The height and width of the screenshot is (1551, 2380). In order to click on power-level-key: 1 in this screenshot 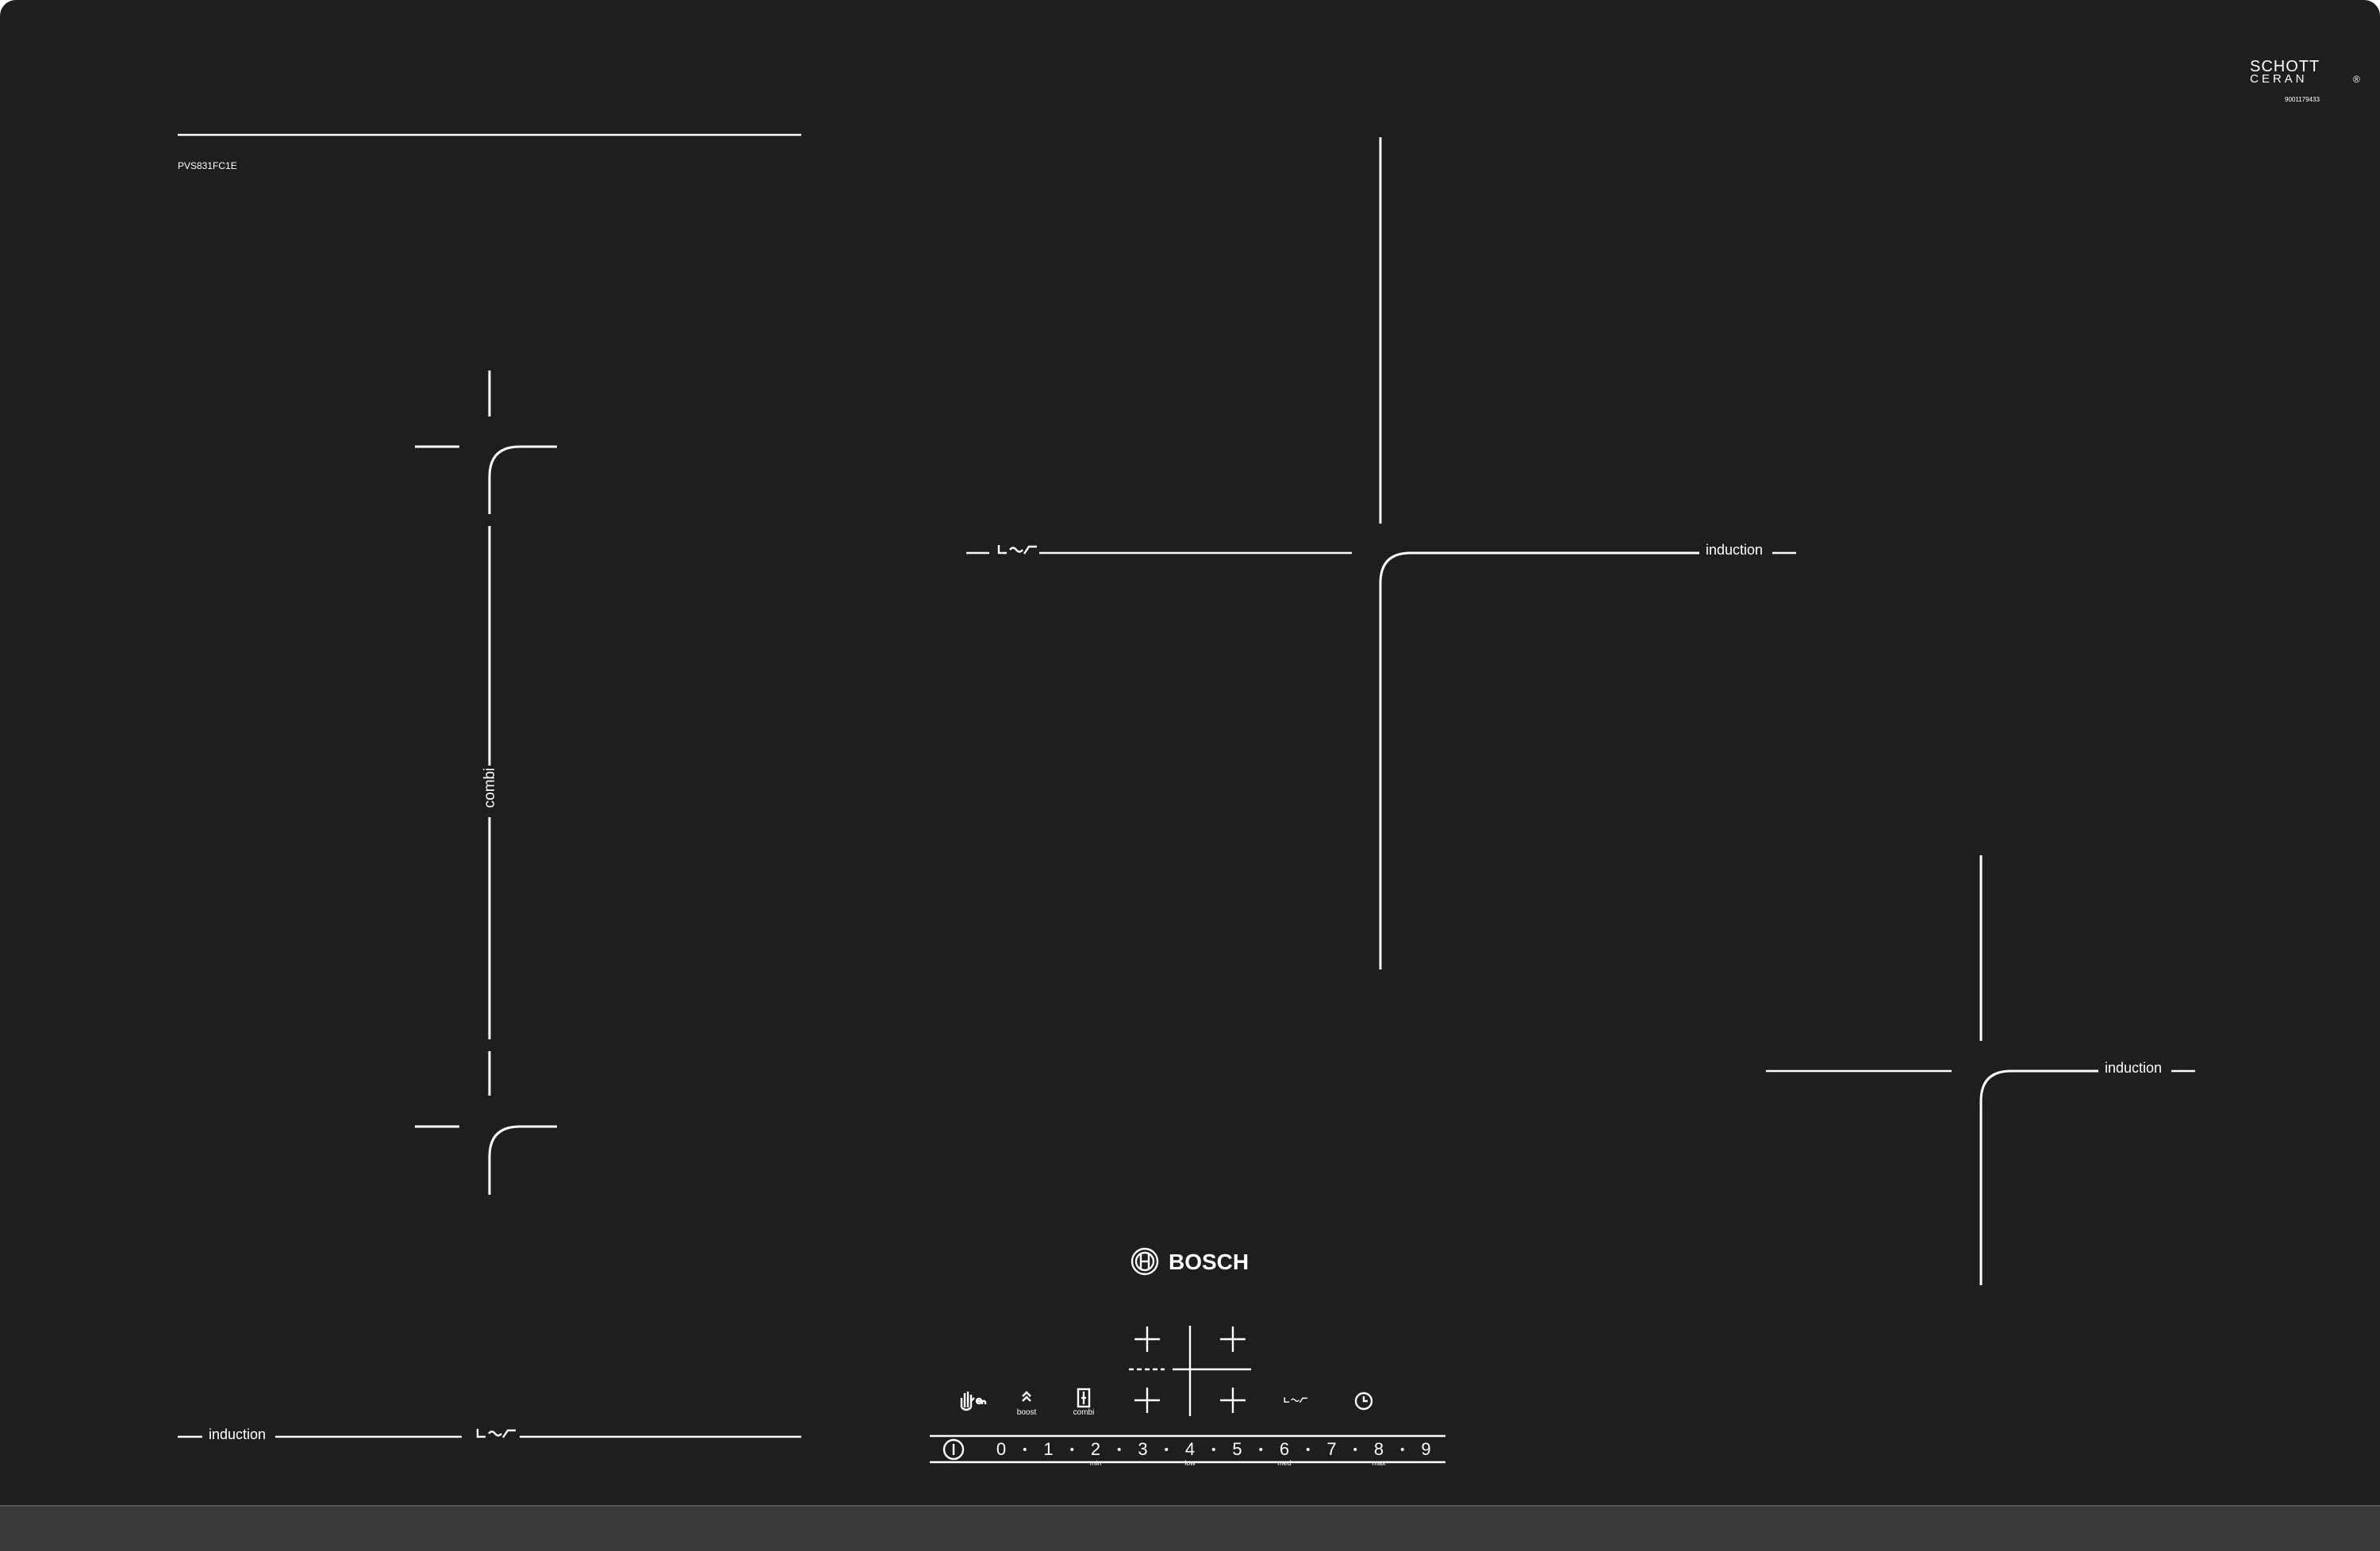, I will do `click(1048, 1449)`.